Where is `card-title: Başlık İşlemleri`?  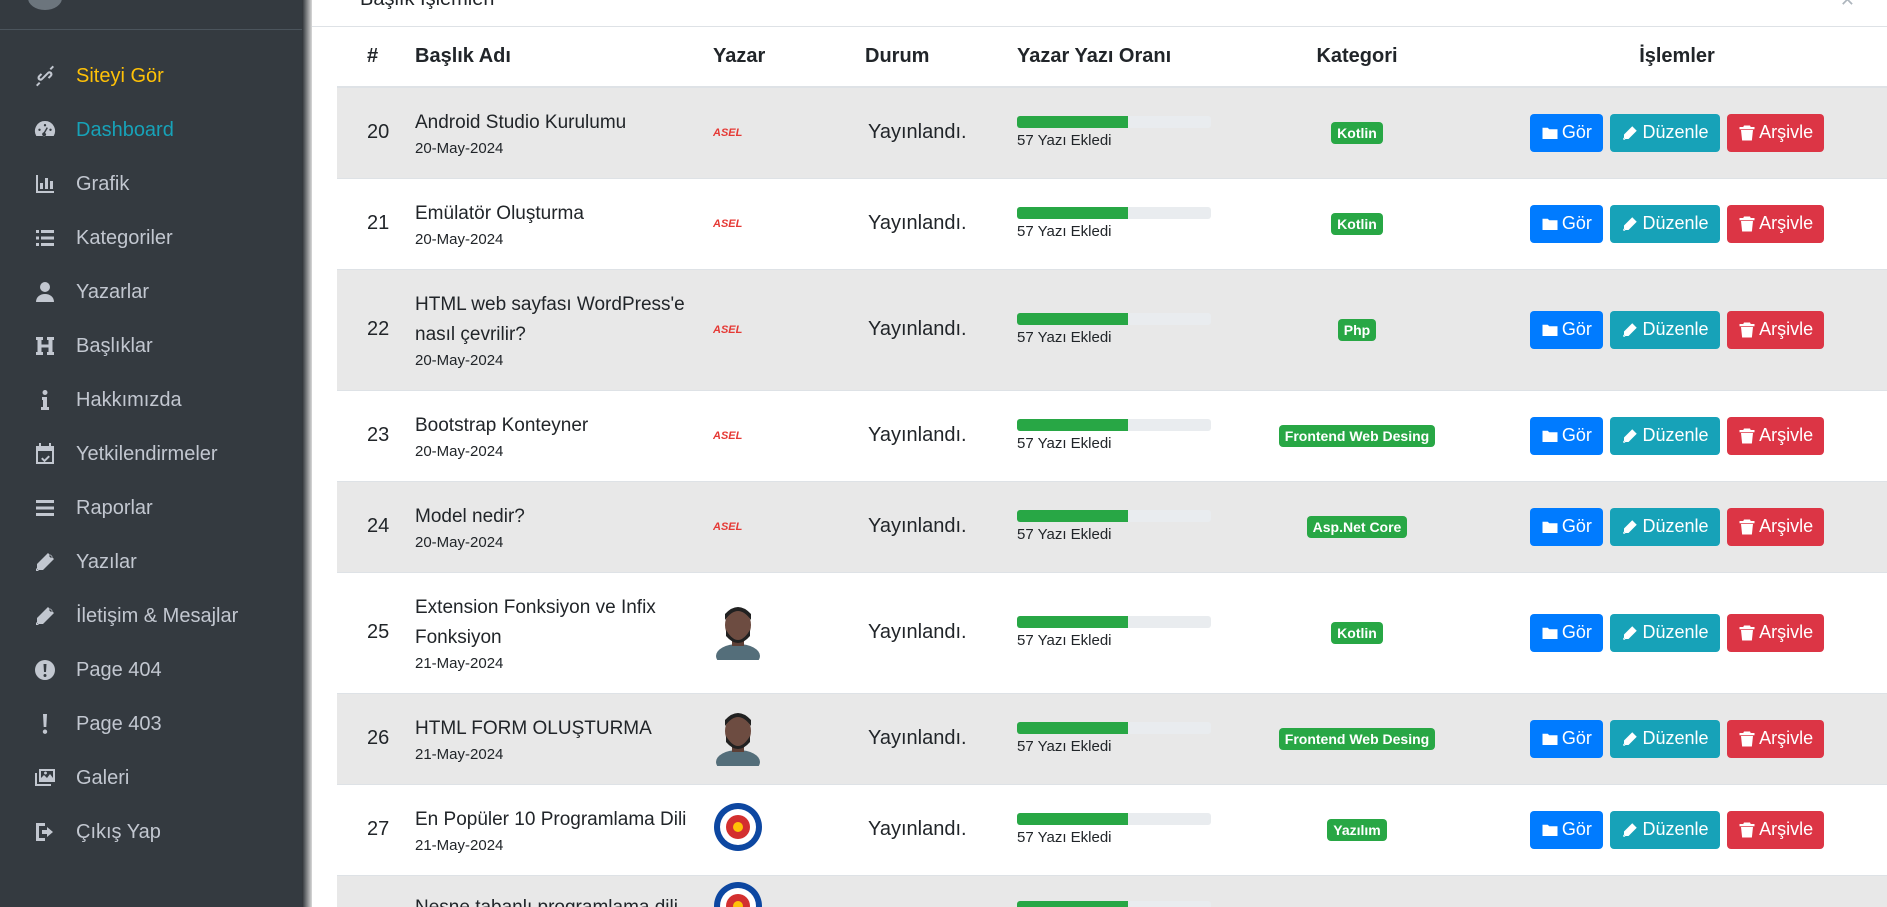
card-title: Başlık İşlemleri is located at coordinates (427, 5).